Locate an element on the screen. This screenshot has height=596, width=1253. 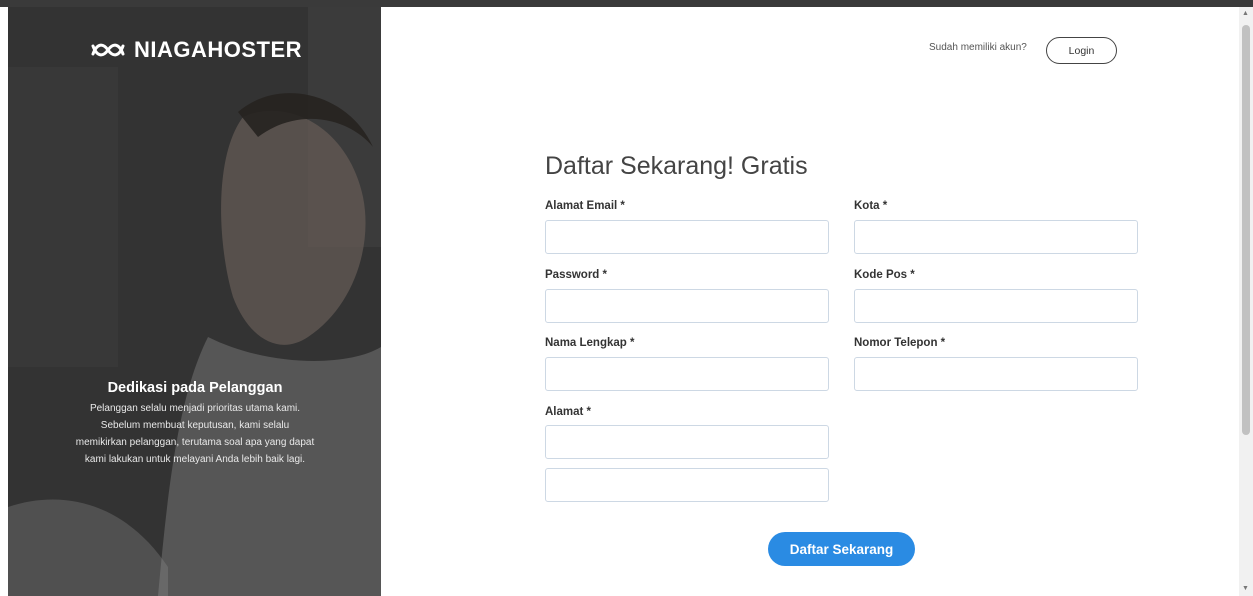
promo-line-2: Sebelum membuat keputusan, kami selalu is located at coordinates (195, 425).